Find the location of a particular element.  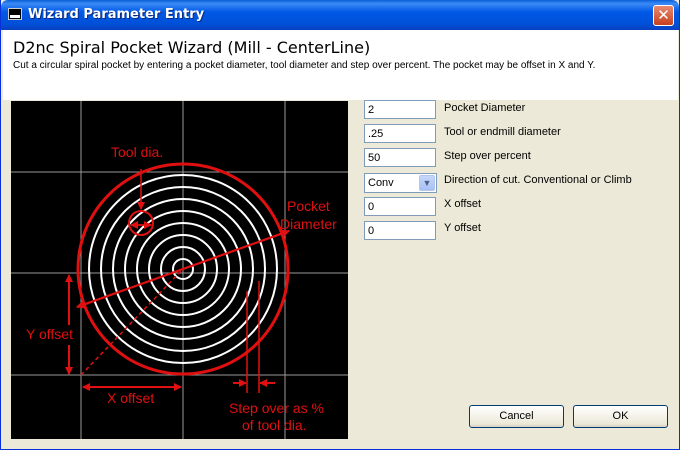

diameter-label: Diameter is located at coordinates (308, 224).